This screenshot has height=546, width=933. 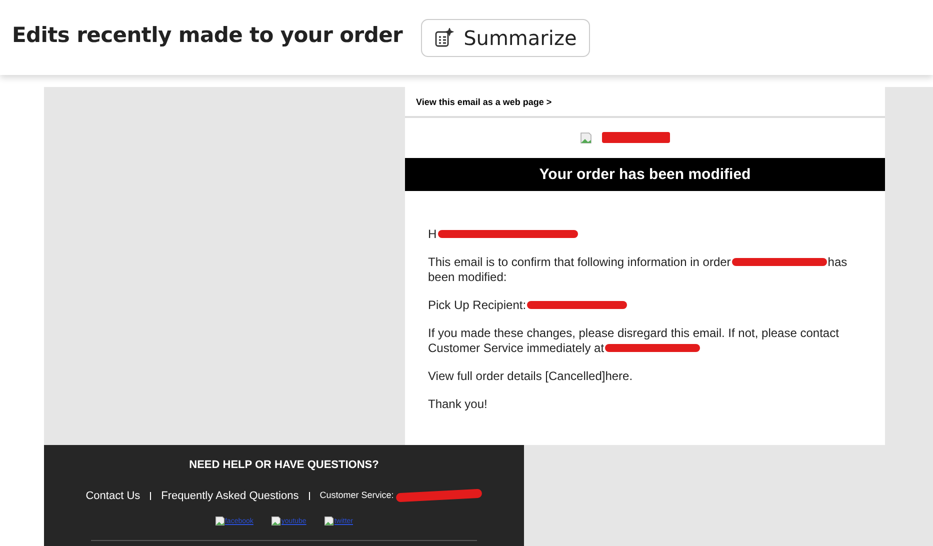 What do you see at coordinates (505, 38) in the screenshot?
I see `summarize-button: Summarize` at bounding box center [505, 38].